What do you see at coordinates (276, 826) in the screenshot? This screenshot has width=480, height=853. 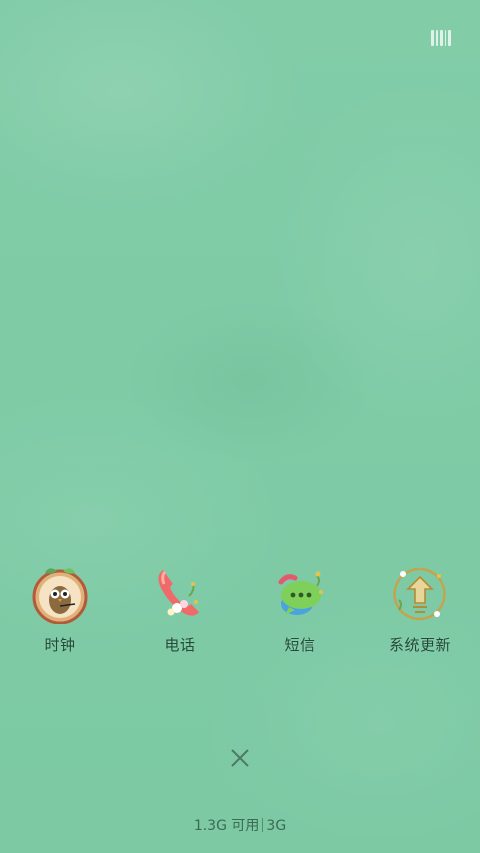 I see `memory-total: 3G` at bounding box center [276, 826].